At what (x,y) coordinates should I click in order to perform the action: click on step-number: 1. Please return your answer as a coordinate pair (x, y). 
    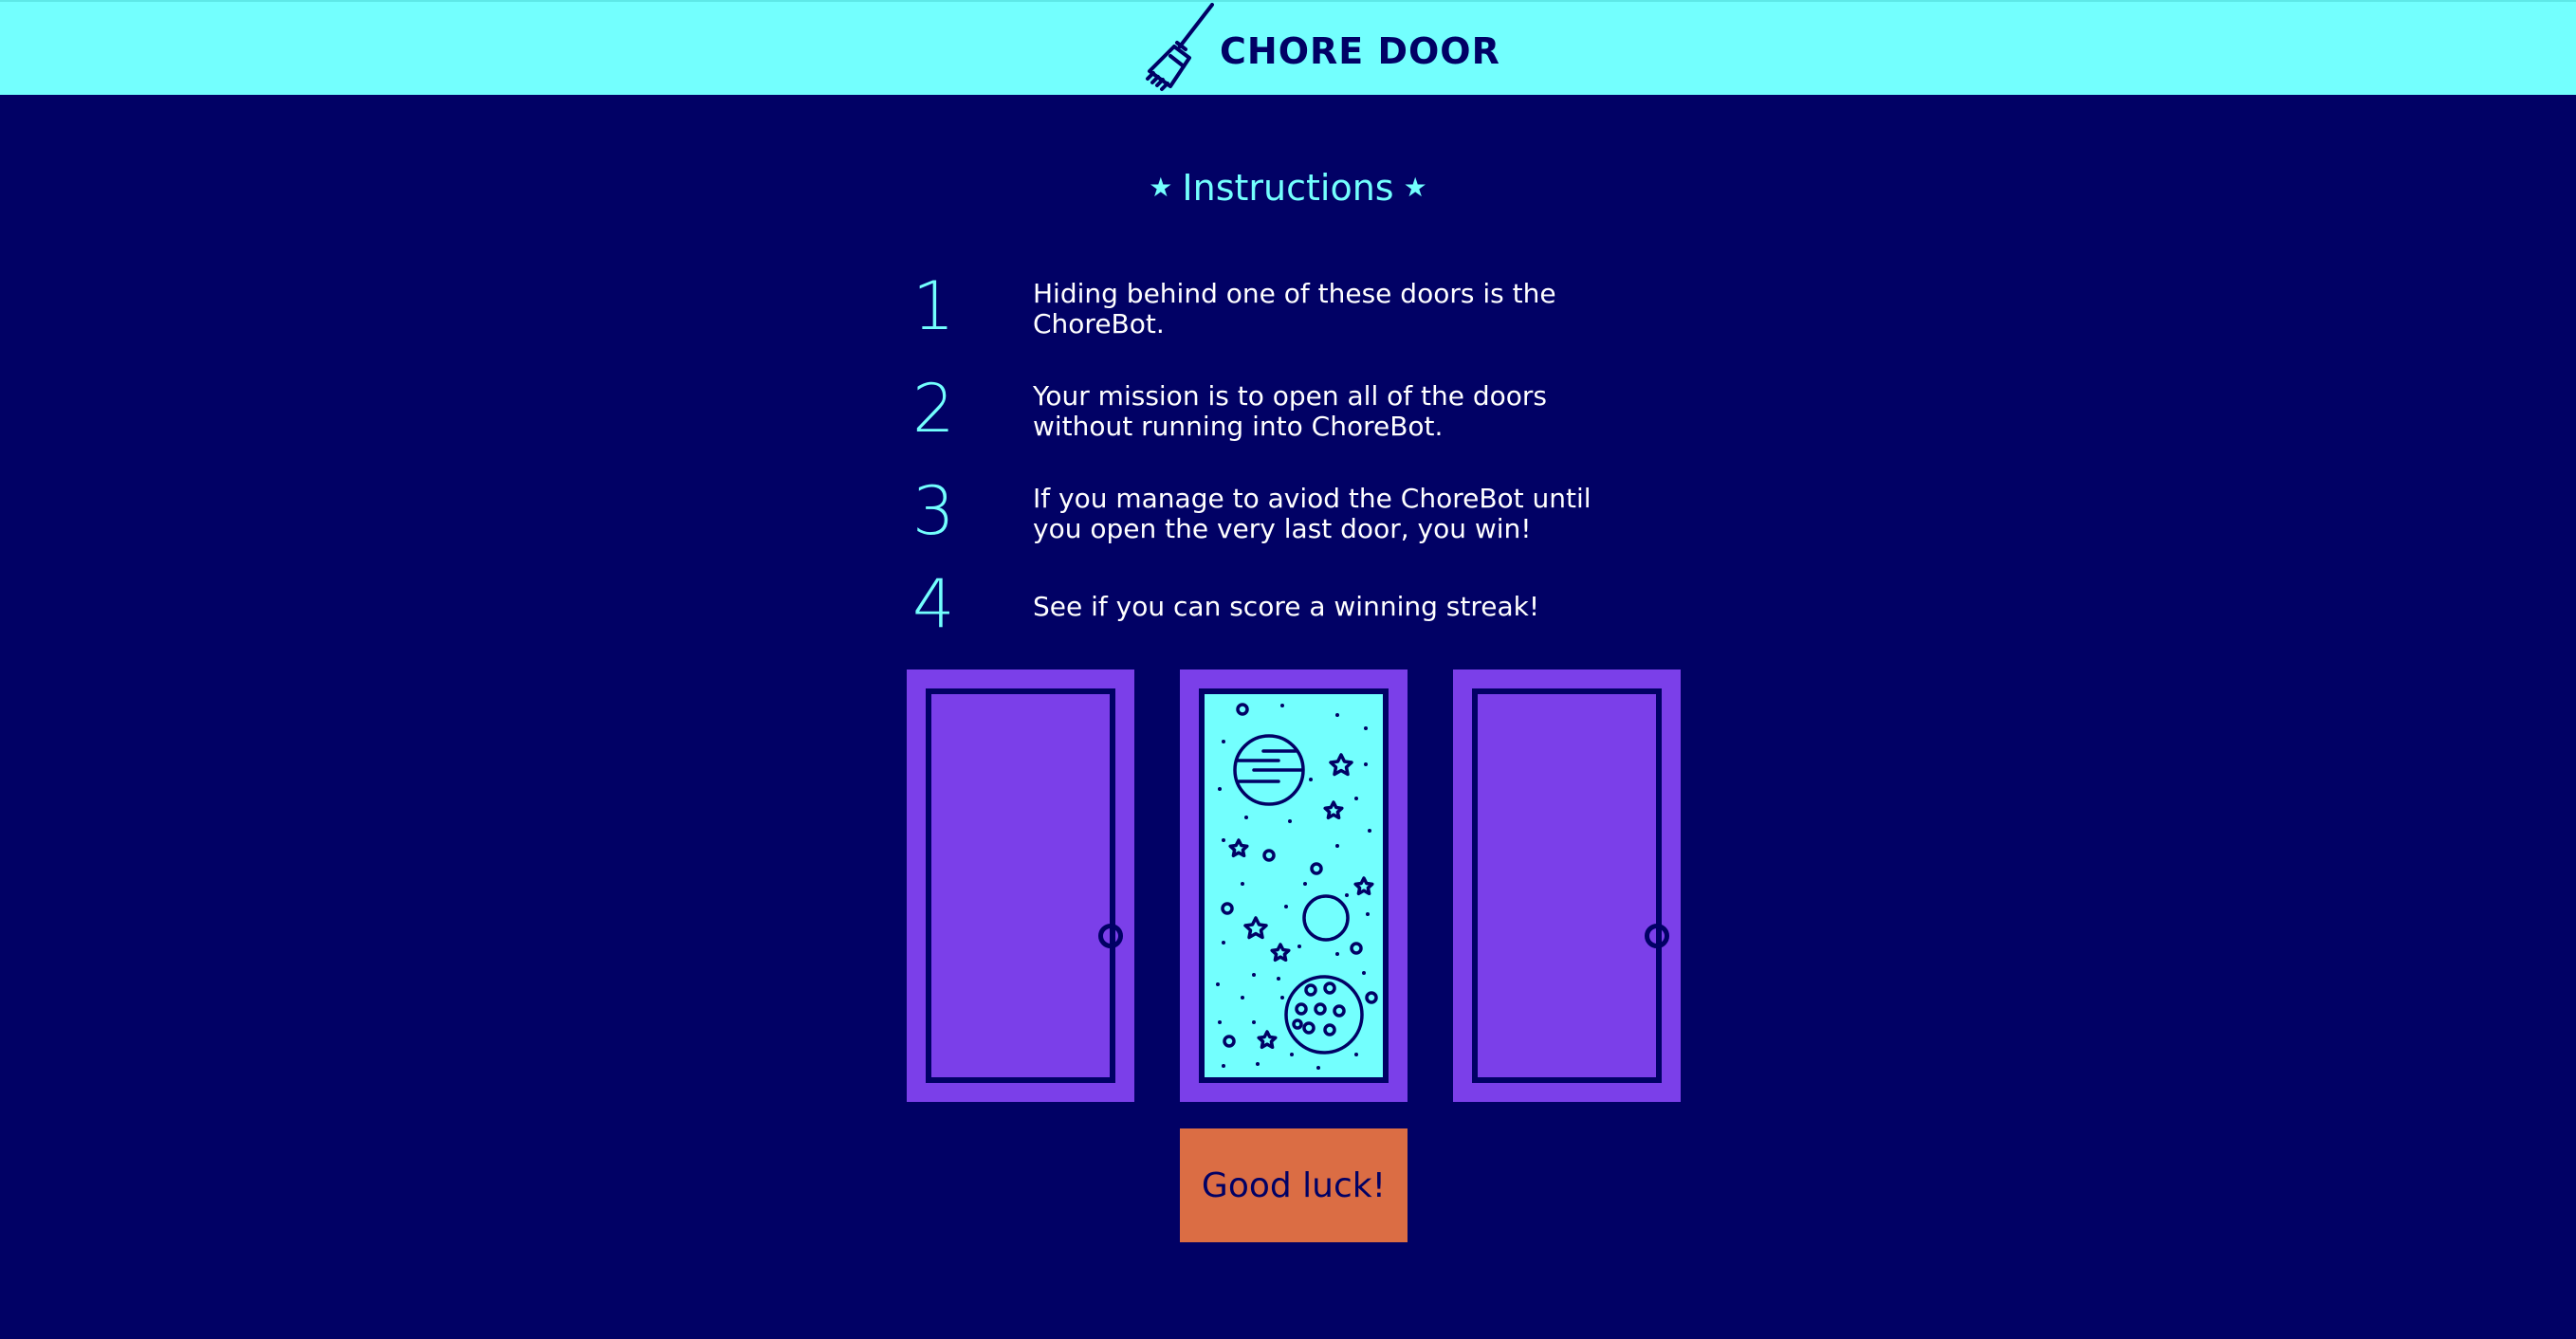
    Looking at the image, I should click on (933, 306).